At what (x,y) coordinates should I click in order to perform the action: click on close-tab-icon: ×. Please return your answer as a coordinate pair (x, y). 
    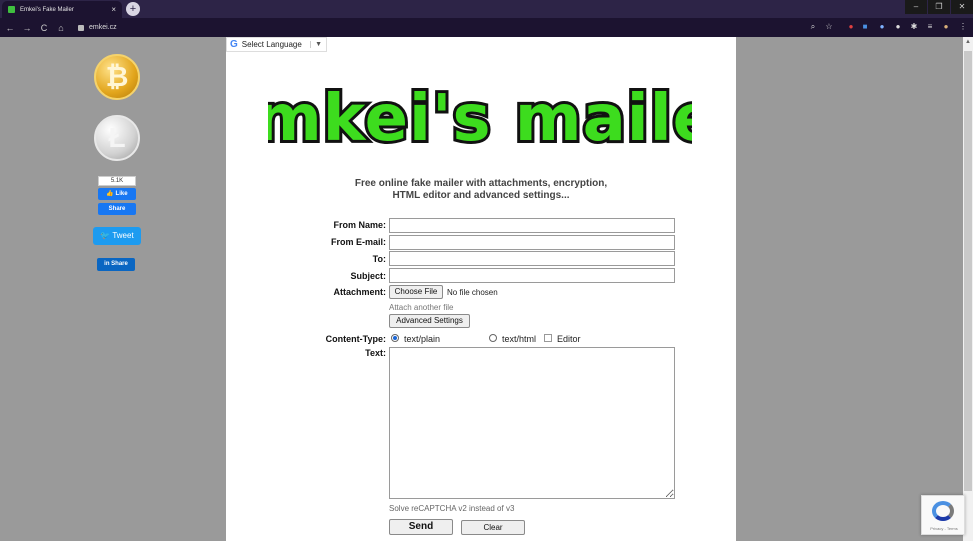
    Looking at the image, I should click on (113, 9).